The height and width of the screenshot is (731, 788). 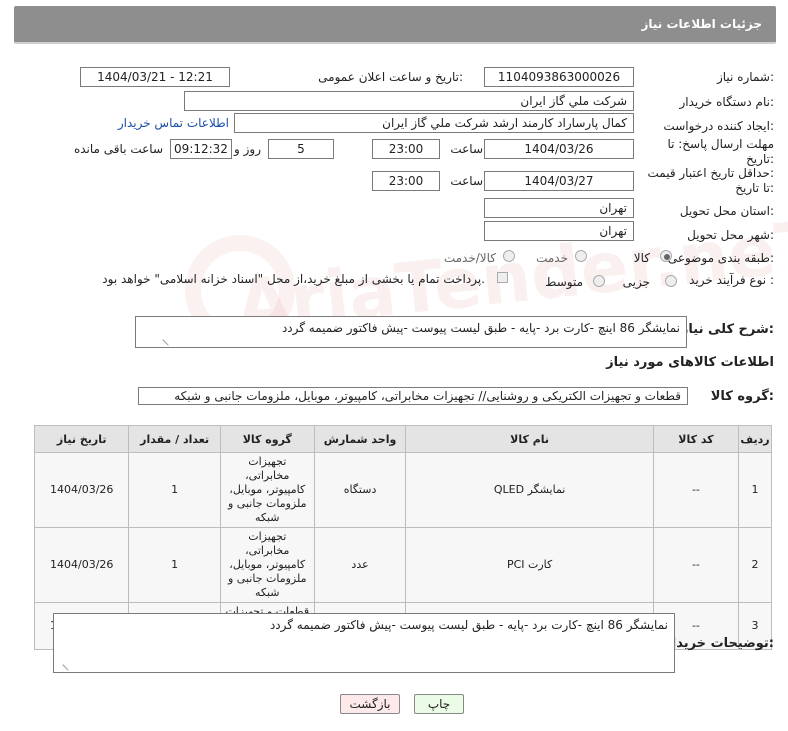 What do you see at coordinates (466, 149) in the screenshot?
I see `reply-time-label: ساعت` at bounding box center [466, 149].